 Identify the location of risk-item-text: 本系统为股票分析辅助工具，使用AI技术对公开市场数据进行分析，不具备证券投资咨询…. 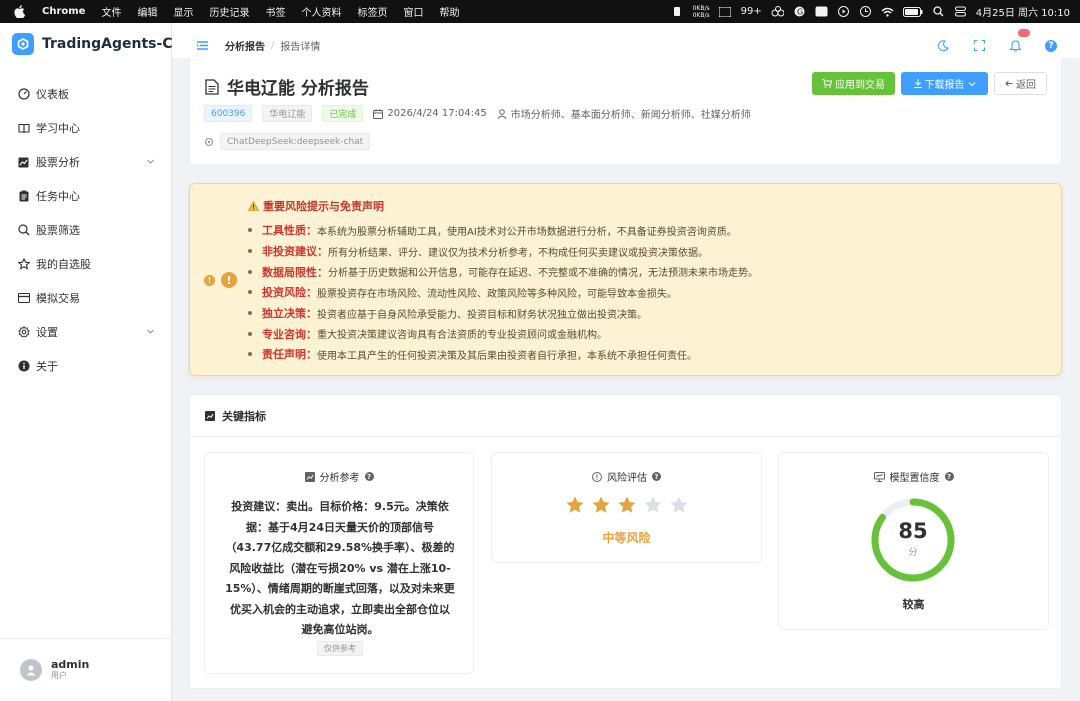
(527, 232).